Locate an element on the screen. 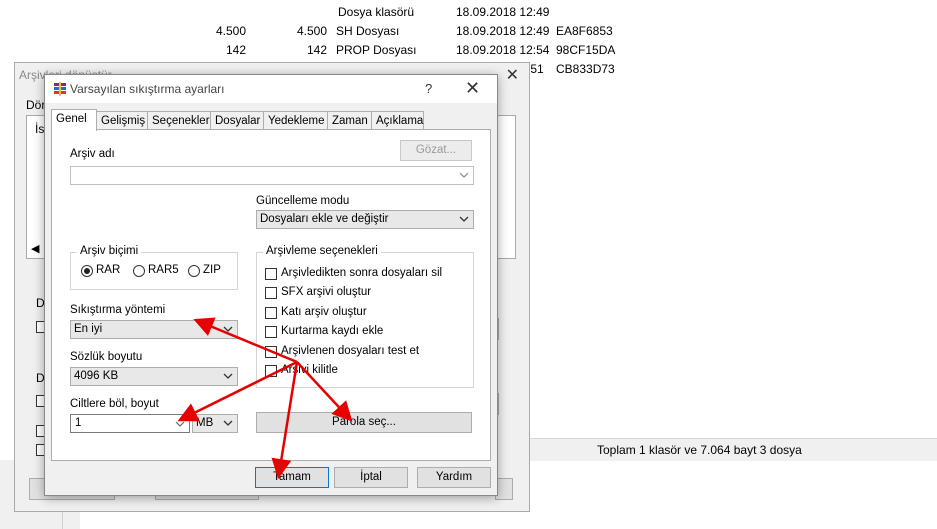  radio-zip is located at coordinates (194, 271).